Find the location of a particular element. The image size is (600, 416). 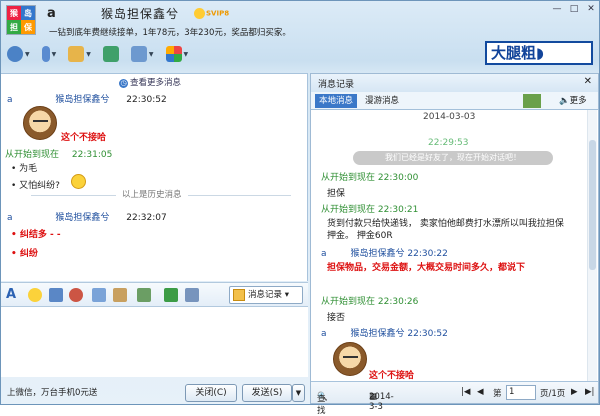

monitor-icon is located at coordinates (138, 54).